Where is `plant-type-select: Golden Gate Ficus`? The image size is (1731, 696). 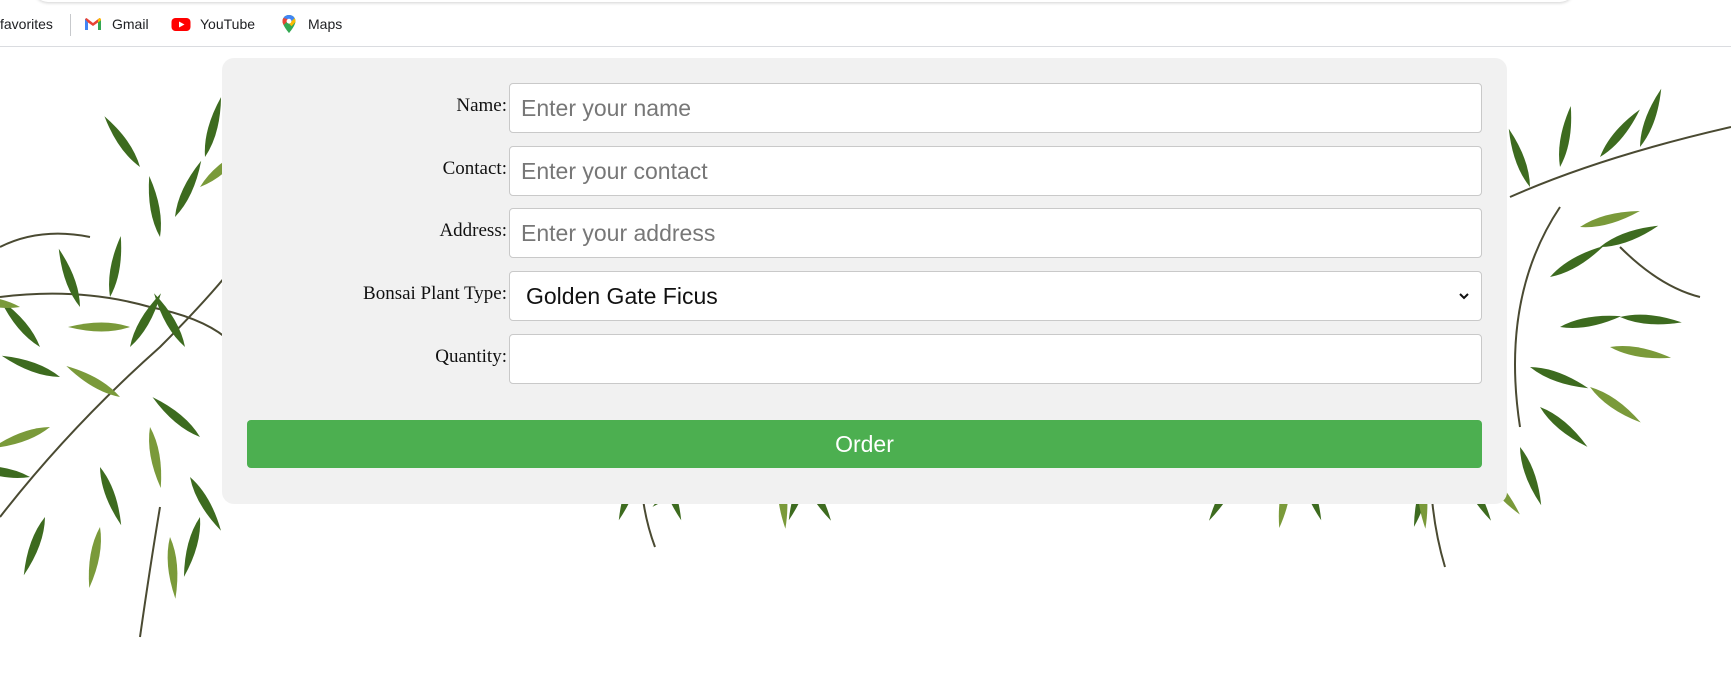 plant-type-select: Golden Gate Ficus is located at coordinates (995, 296).